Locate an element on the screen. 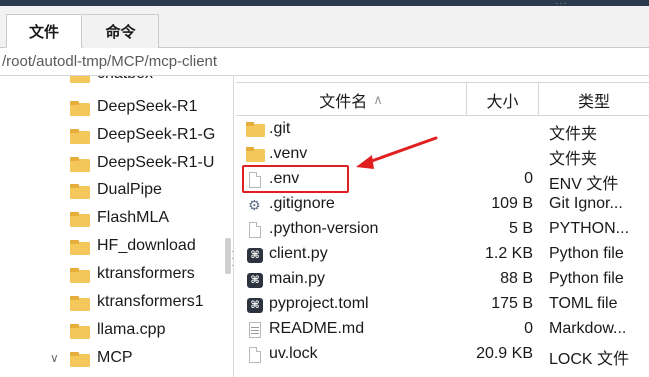  file-size: 109 B is located at coordinates (512, 203).